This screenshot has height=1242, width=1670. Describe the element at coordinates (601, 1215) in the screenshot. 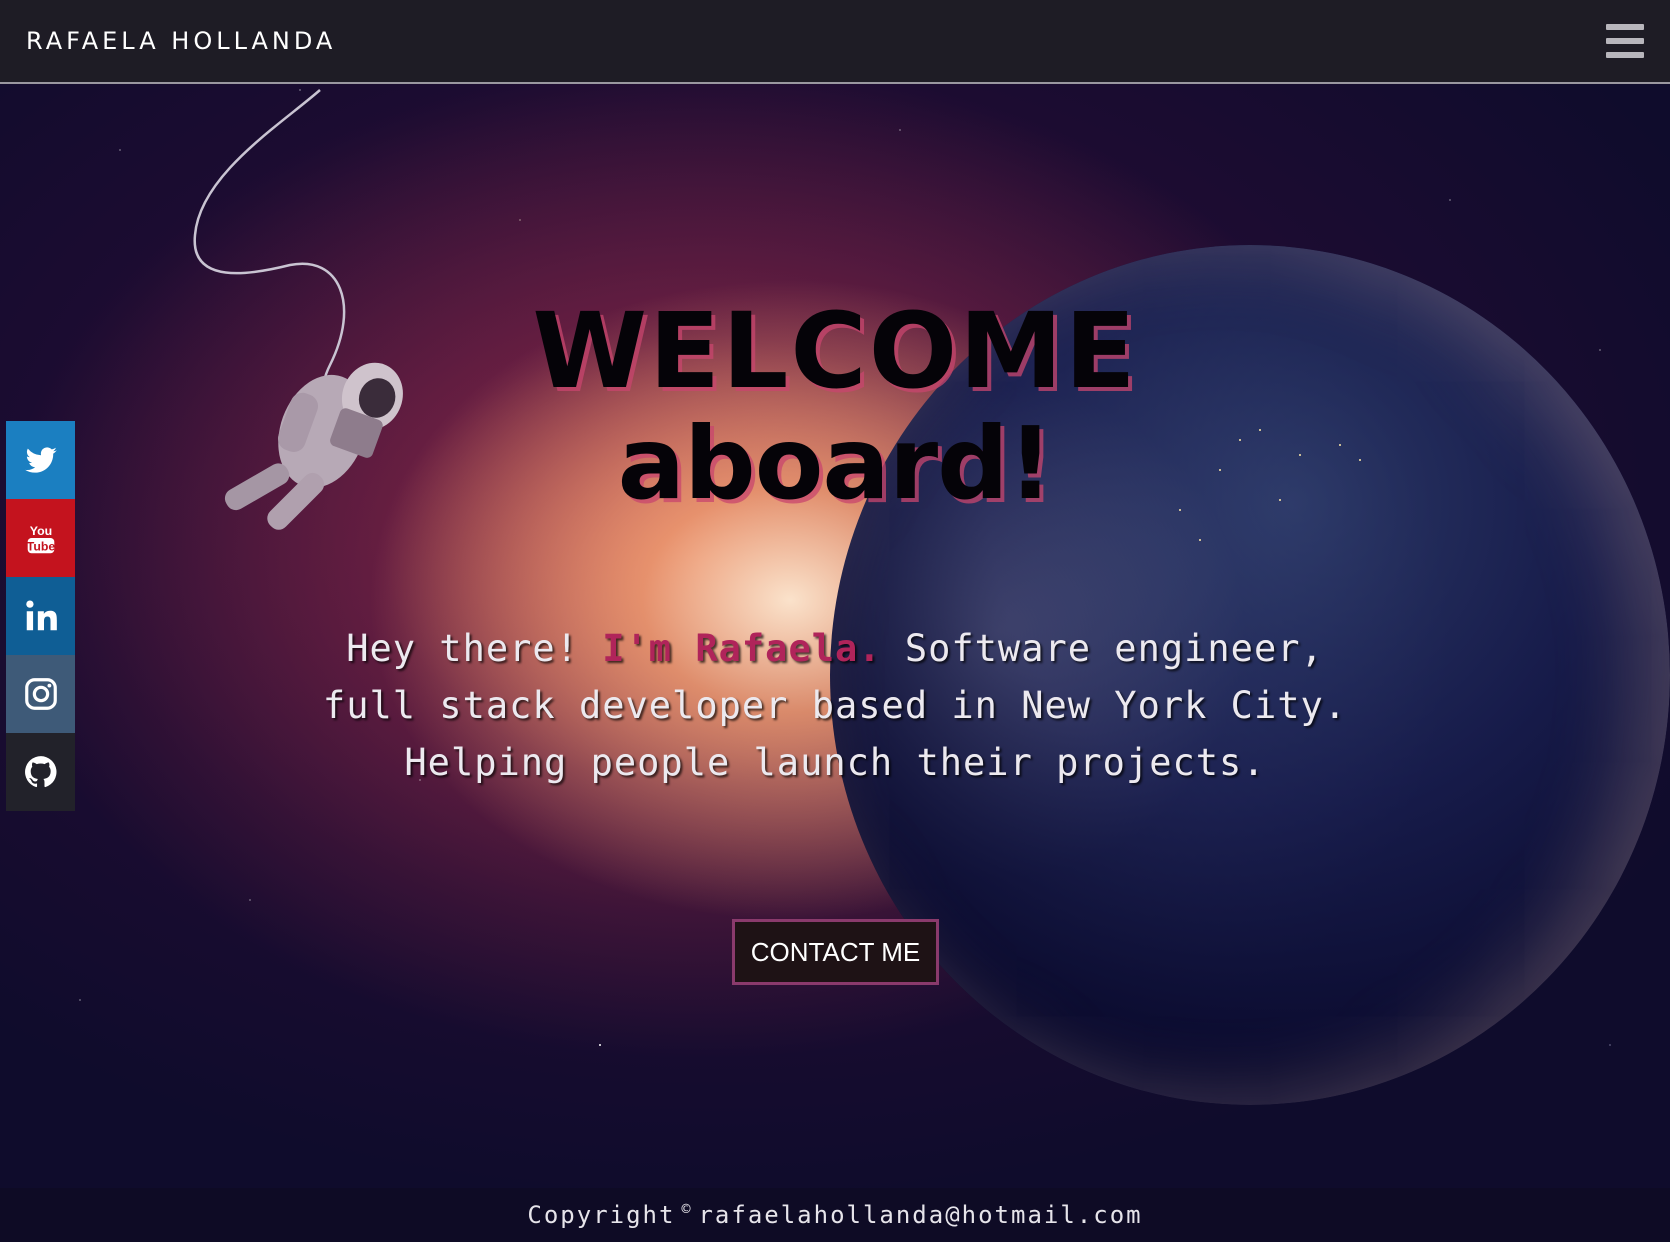

I see `copyright-label: Copyright` at that location.